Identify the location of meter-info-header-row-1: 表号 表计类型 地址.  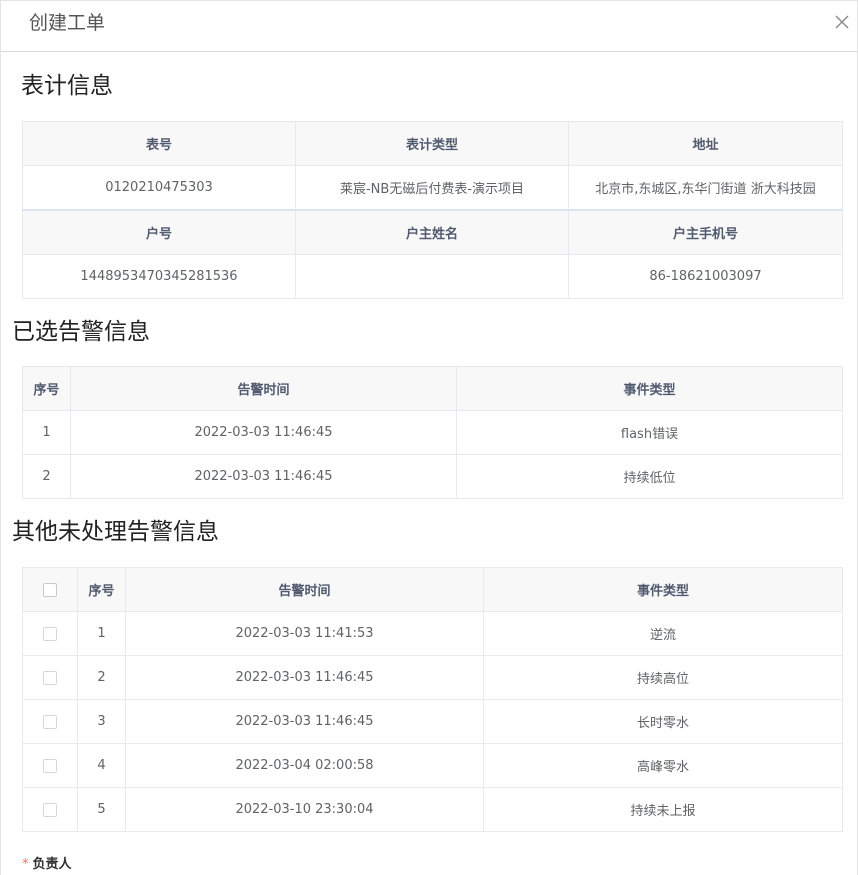
(432, 143).